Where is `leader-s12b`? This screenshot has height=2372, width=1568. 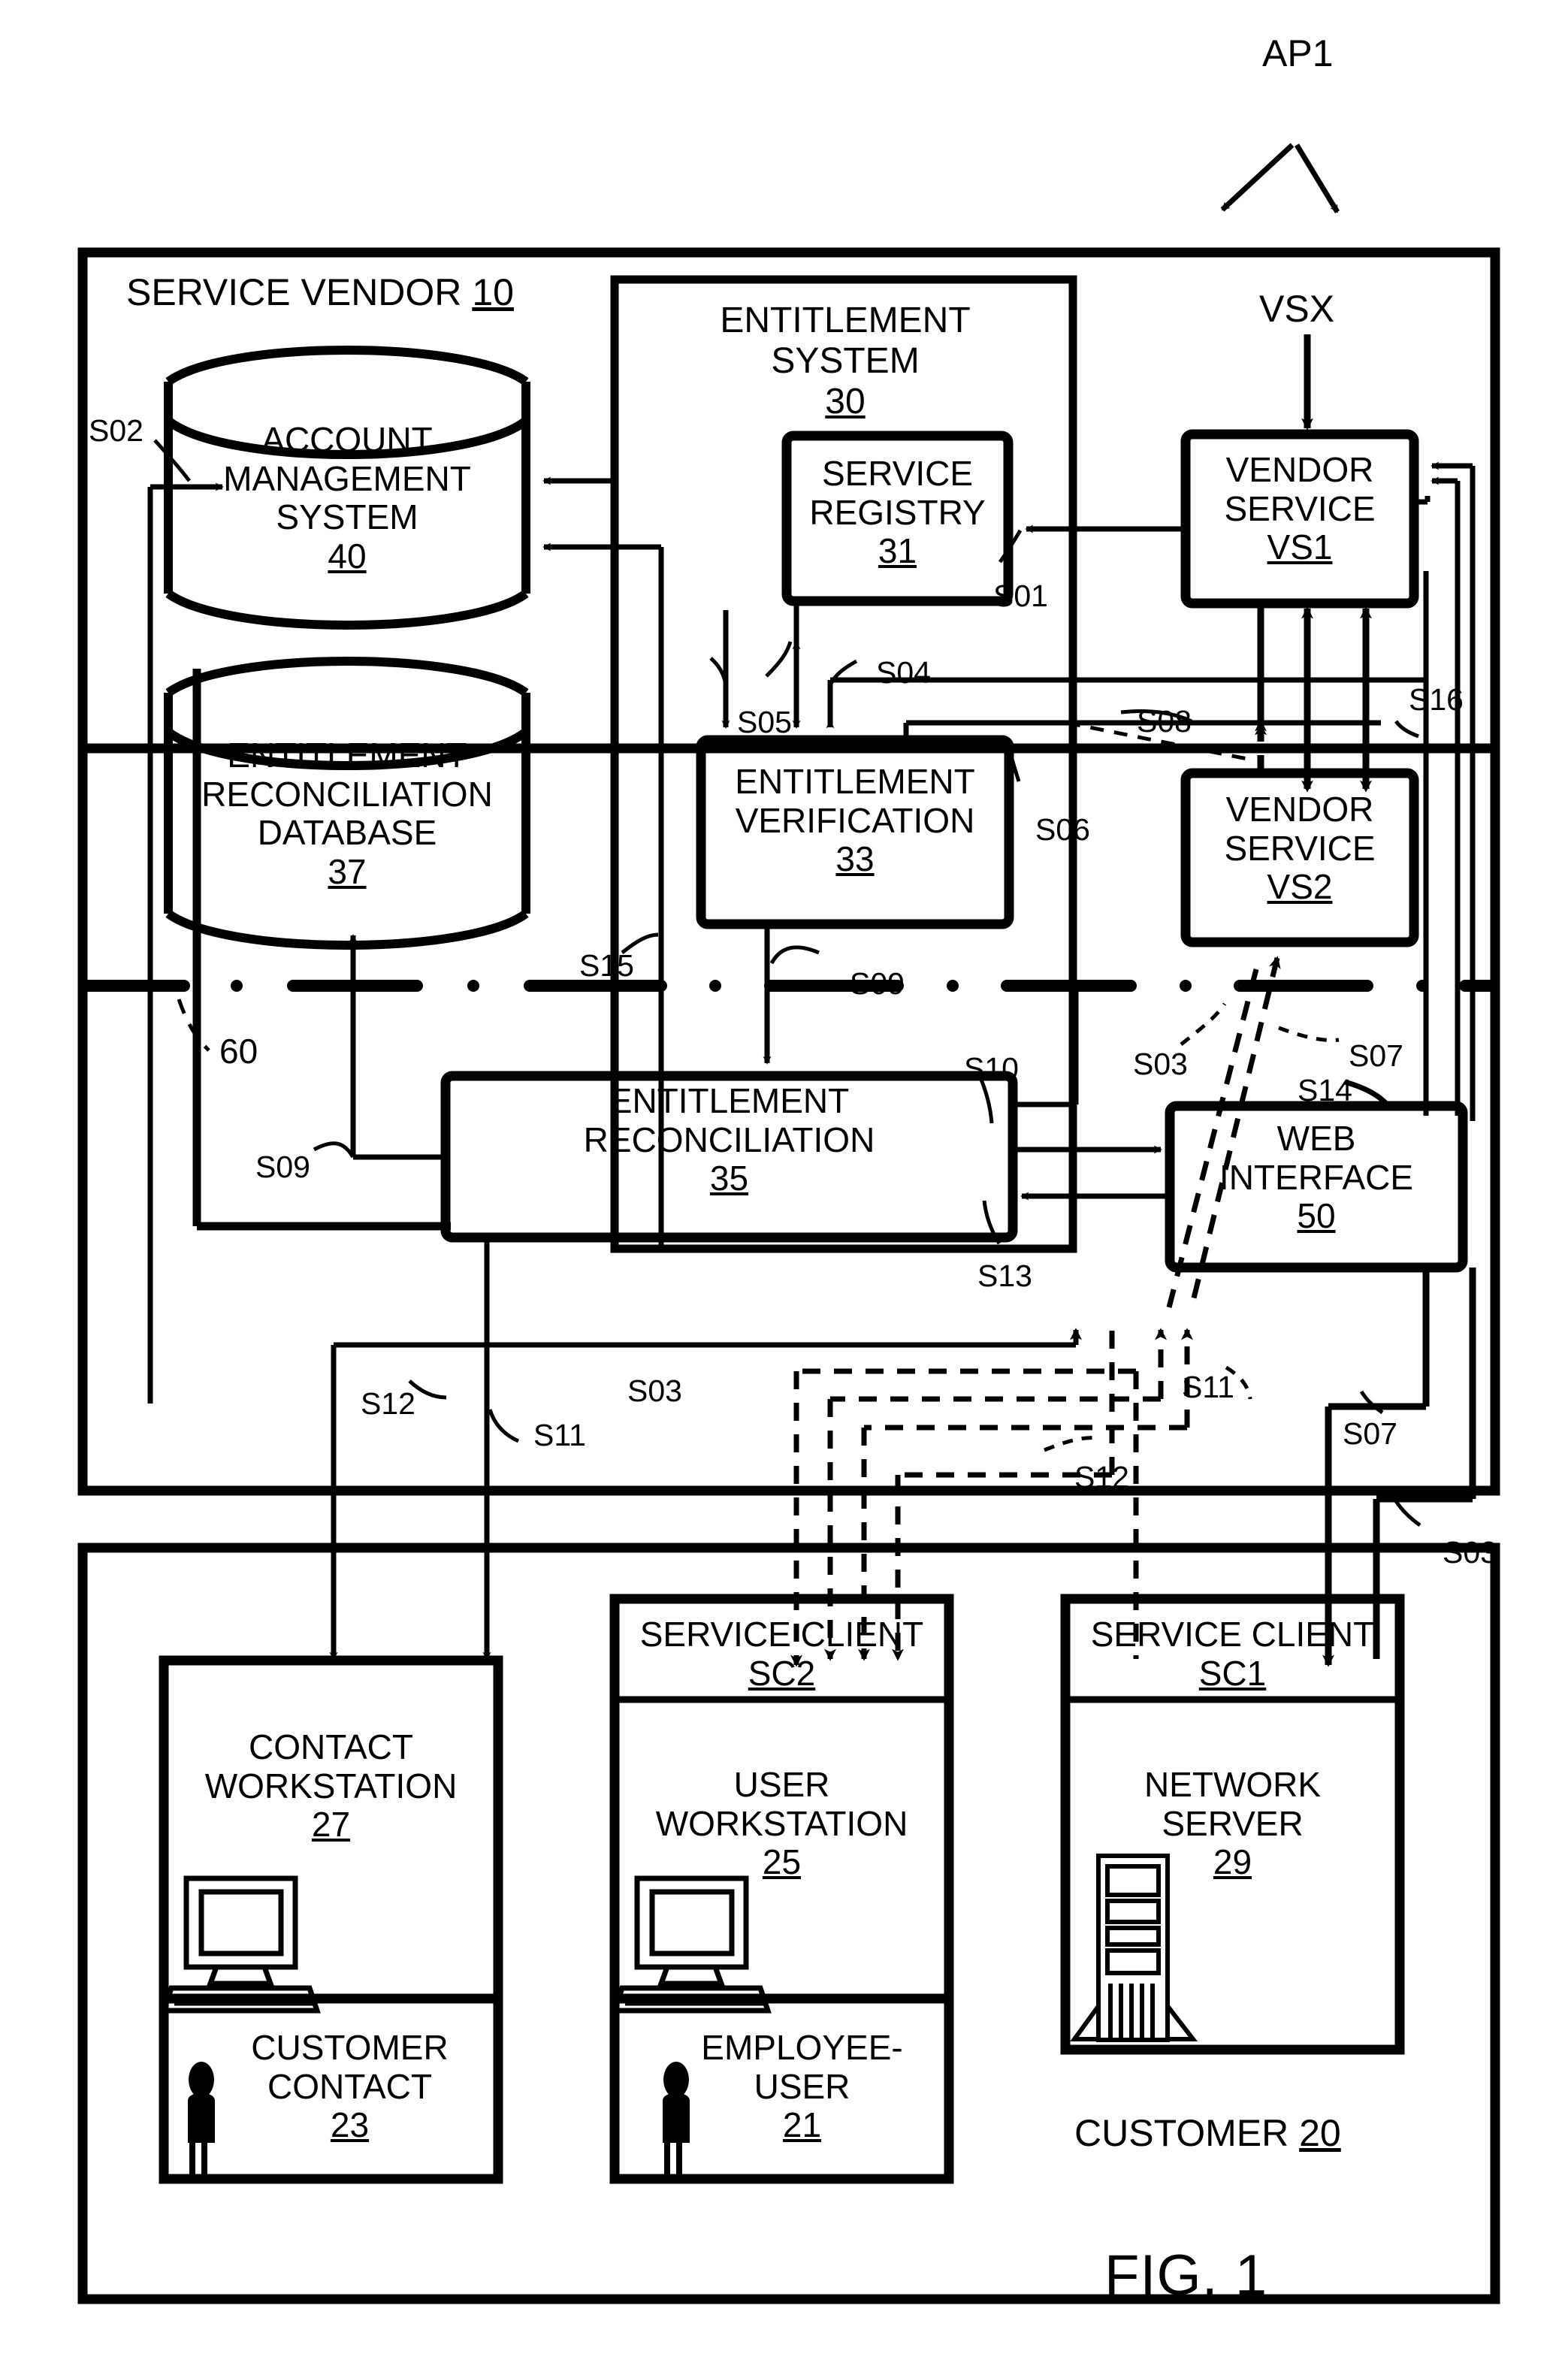
leader-s12b is located at coordinates (1071, 1444).